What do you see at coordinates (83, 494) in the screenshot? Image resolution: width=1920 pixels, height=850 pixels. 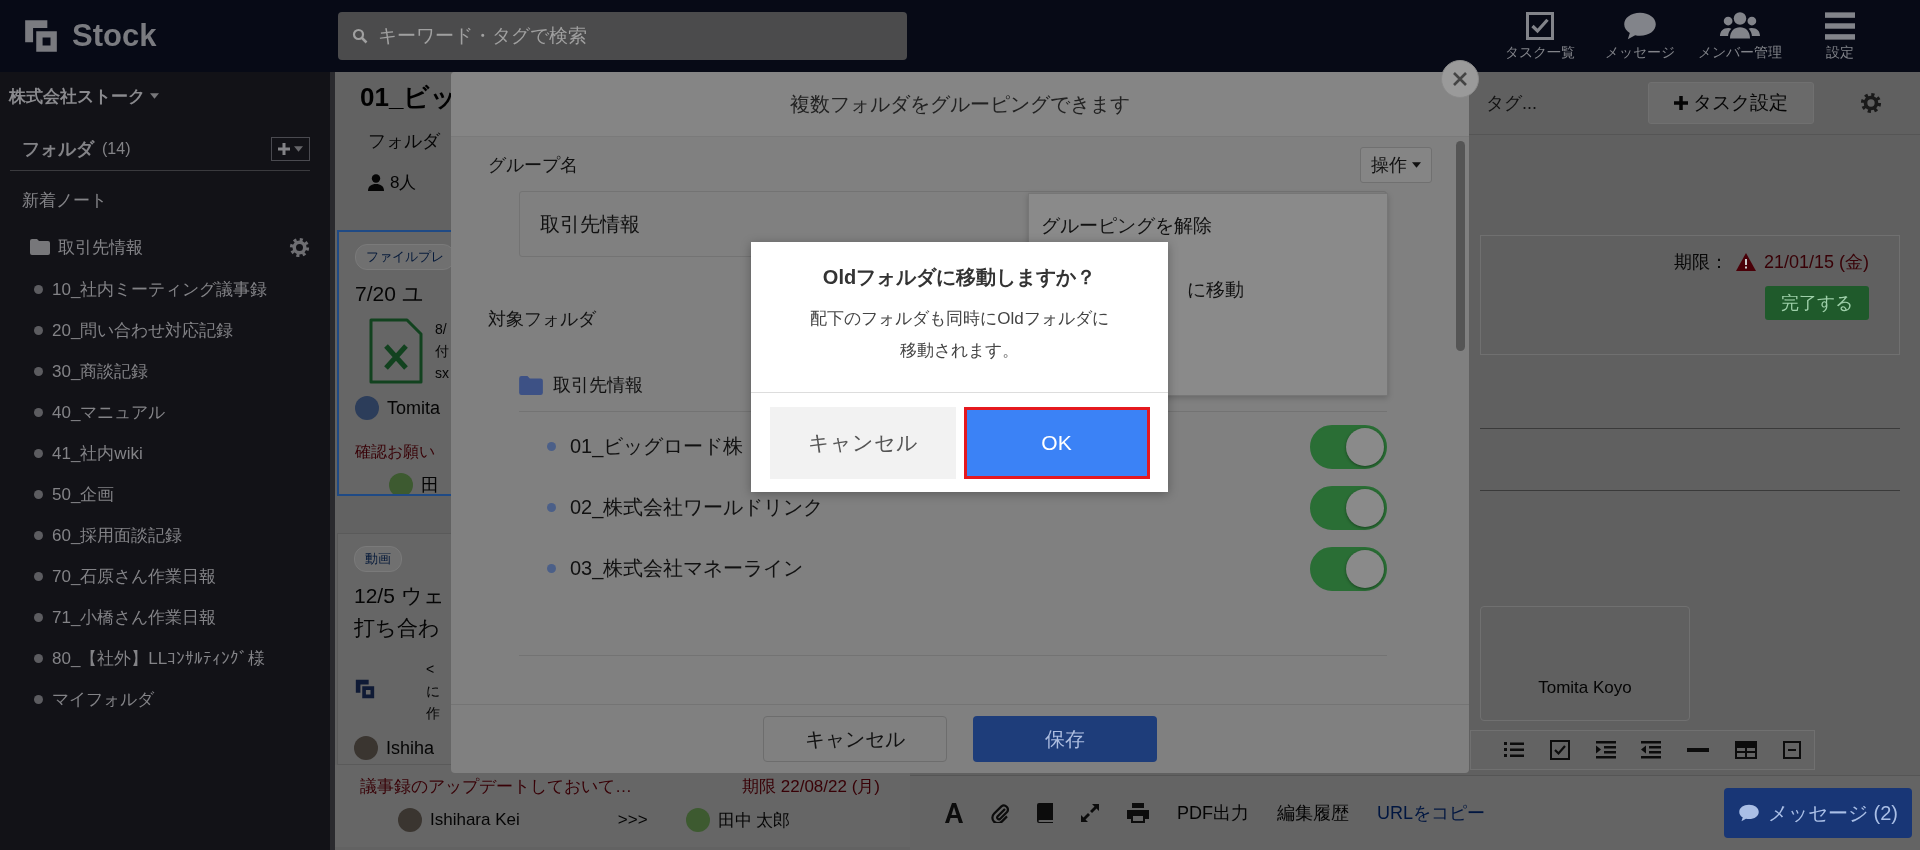 I see `sidebar-item: 50_企画` at bounding box center [83, 494].